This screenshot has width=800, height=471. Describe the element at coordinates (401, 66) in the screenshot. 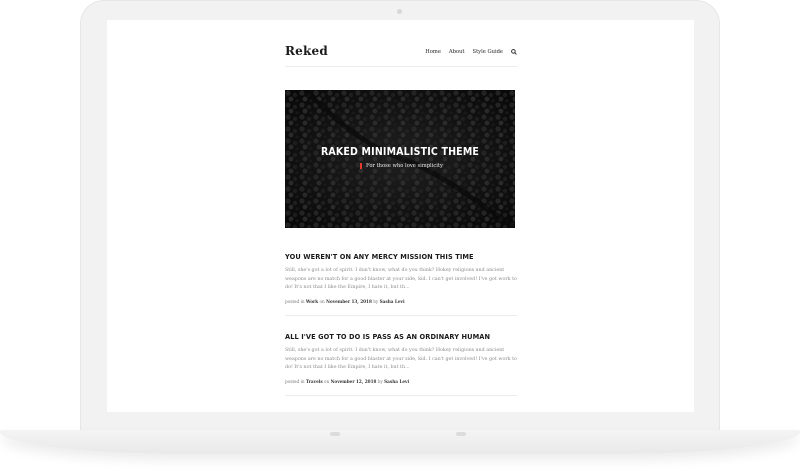

I see `header-divider` at that location.